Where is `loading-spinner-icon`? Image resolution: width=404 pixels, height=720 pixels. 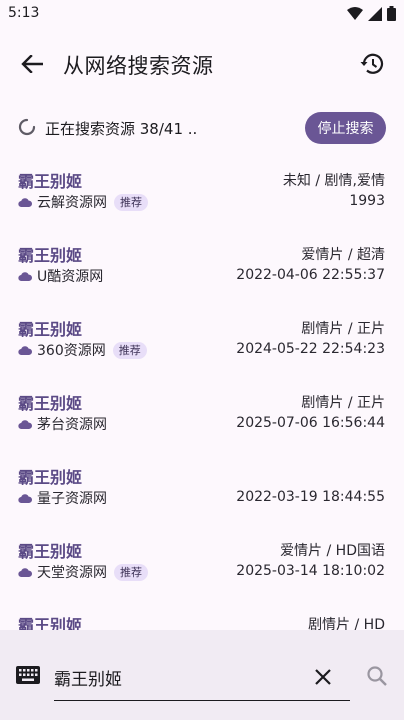 loading-spinner-icon is located at coordinates (27, 127).